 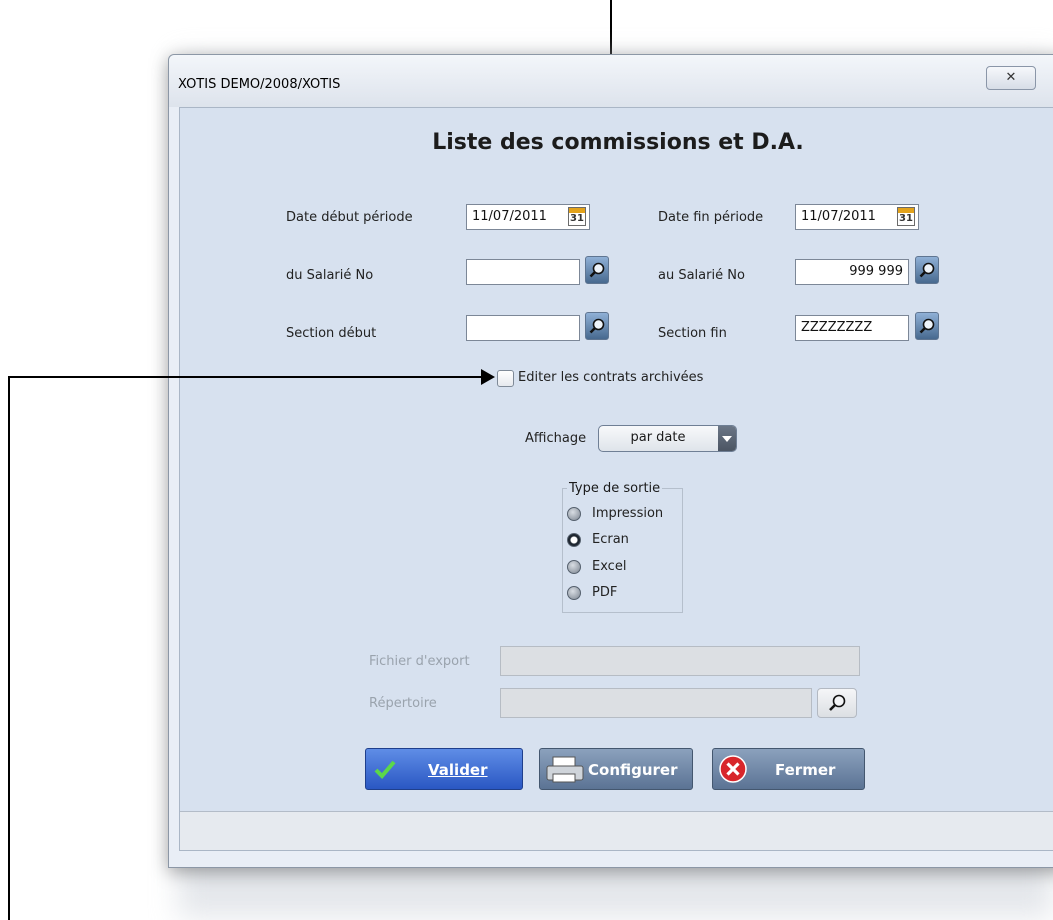 I want to click on valider-button: Valider, so click(x=444, y=769).